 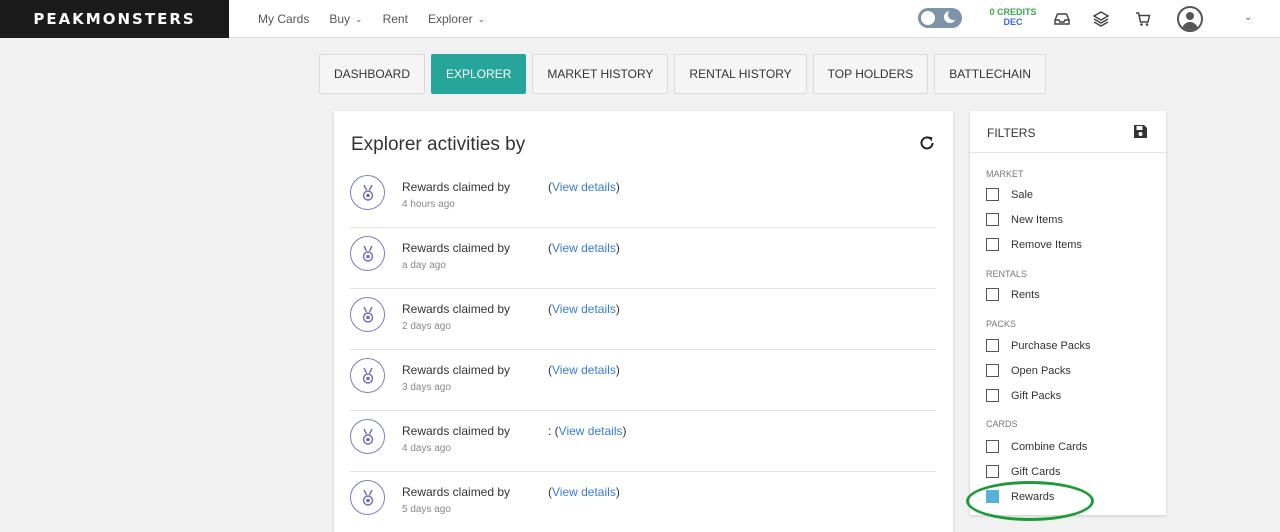 I want to click on filter-option: Combine Cards, so click(x=1036, y=446).